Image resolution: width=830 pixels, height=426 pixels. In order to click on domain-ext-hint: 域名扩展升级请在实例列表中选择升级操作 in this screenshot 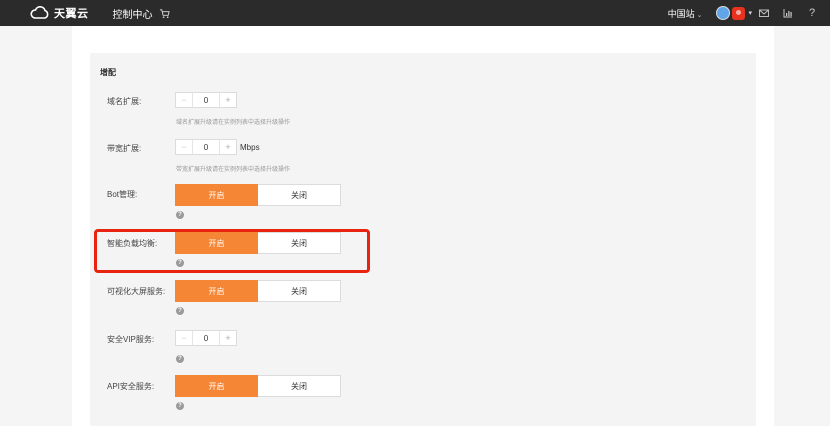, I will do `click(233, 123)`.